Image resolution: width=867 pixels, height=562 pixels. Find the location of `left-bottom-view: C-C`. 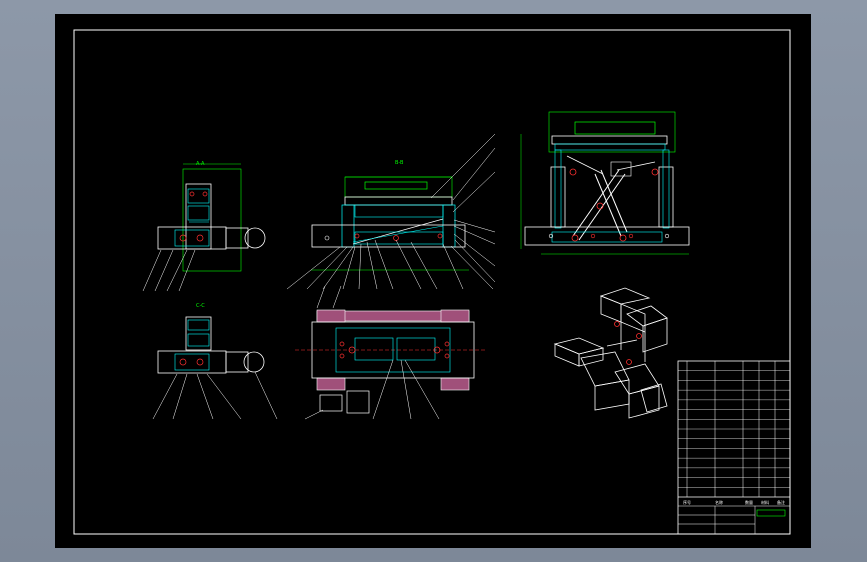

left-bottom-view: C-C is located at coordinates (215, 361).